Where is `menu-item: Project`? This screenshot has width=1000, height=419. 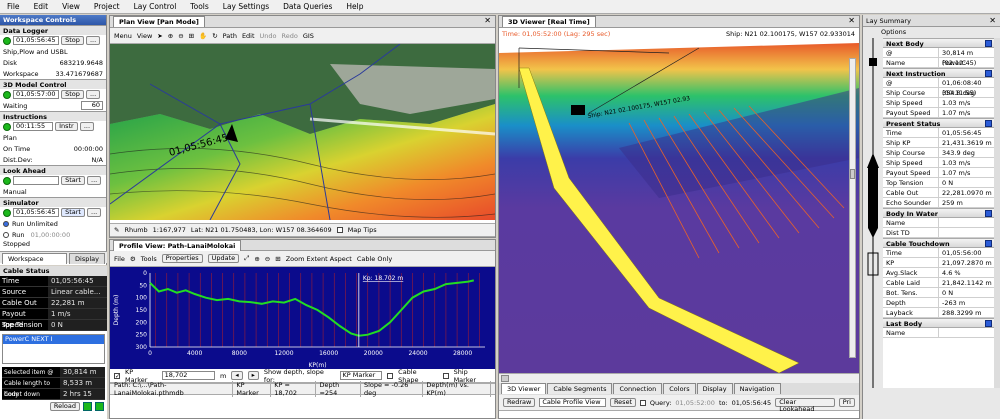
menu-item: Project is located at coordinates (107, 6).